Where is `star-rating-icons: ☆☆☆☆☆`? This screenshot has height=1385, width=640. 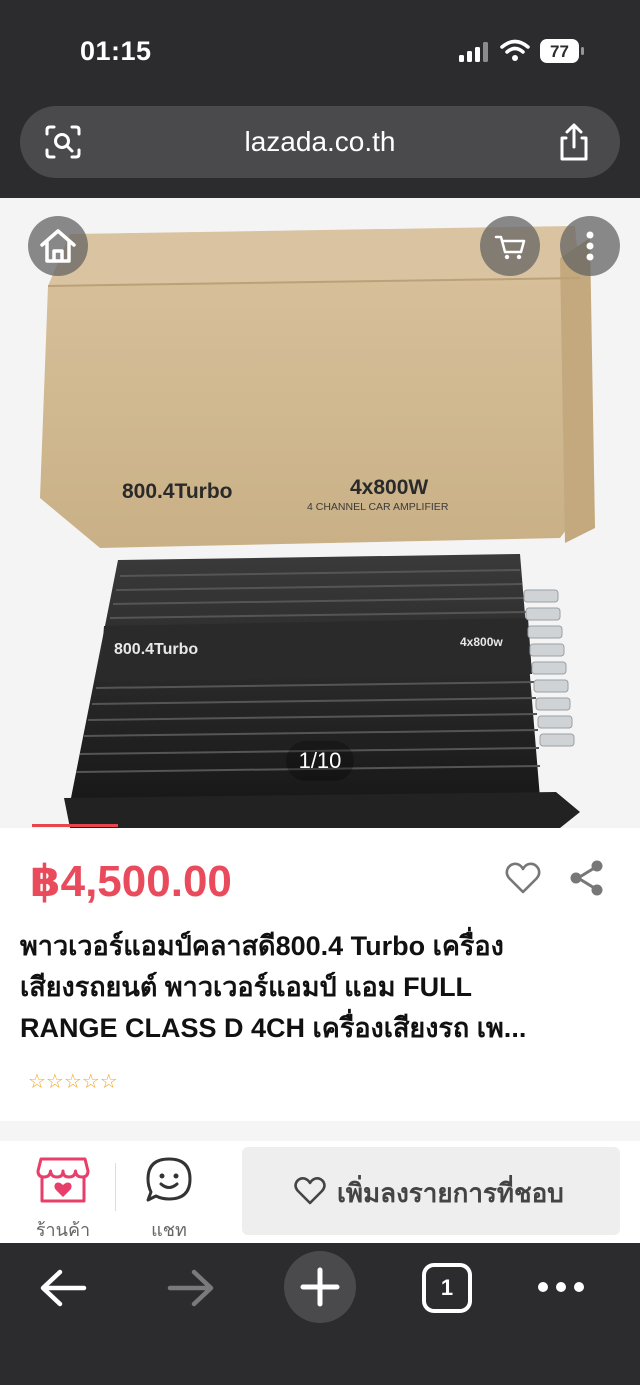 star-rating-icons: ☆☆☆☆☆ is located at coordinates (73, 1082).